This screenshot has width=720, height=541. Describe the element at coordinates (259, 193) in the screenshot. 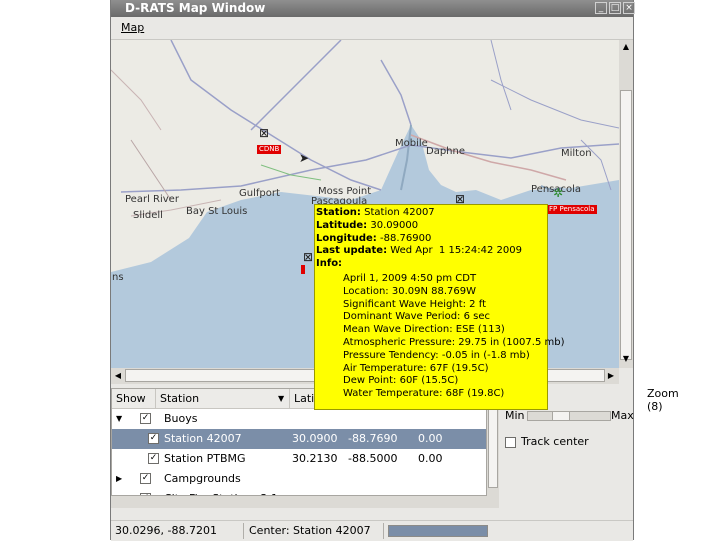

I see `map-label-gulfport: Gulfport` at that location.